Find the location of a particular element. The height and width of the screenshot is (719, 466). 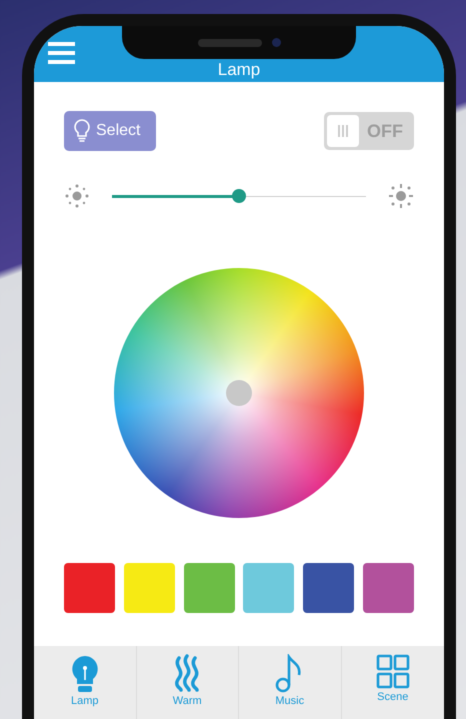

menu-icon is located at coordinates (61, 53).